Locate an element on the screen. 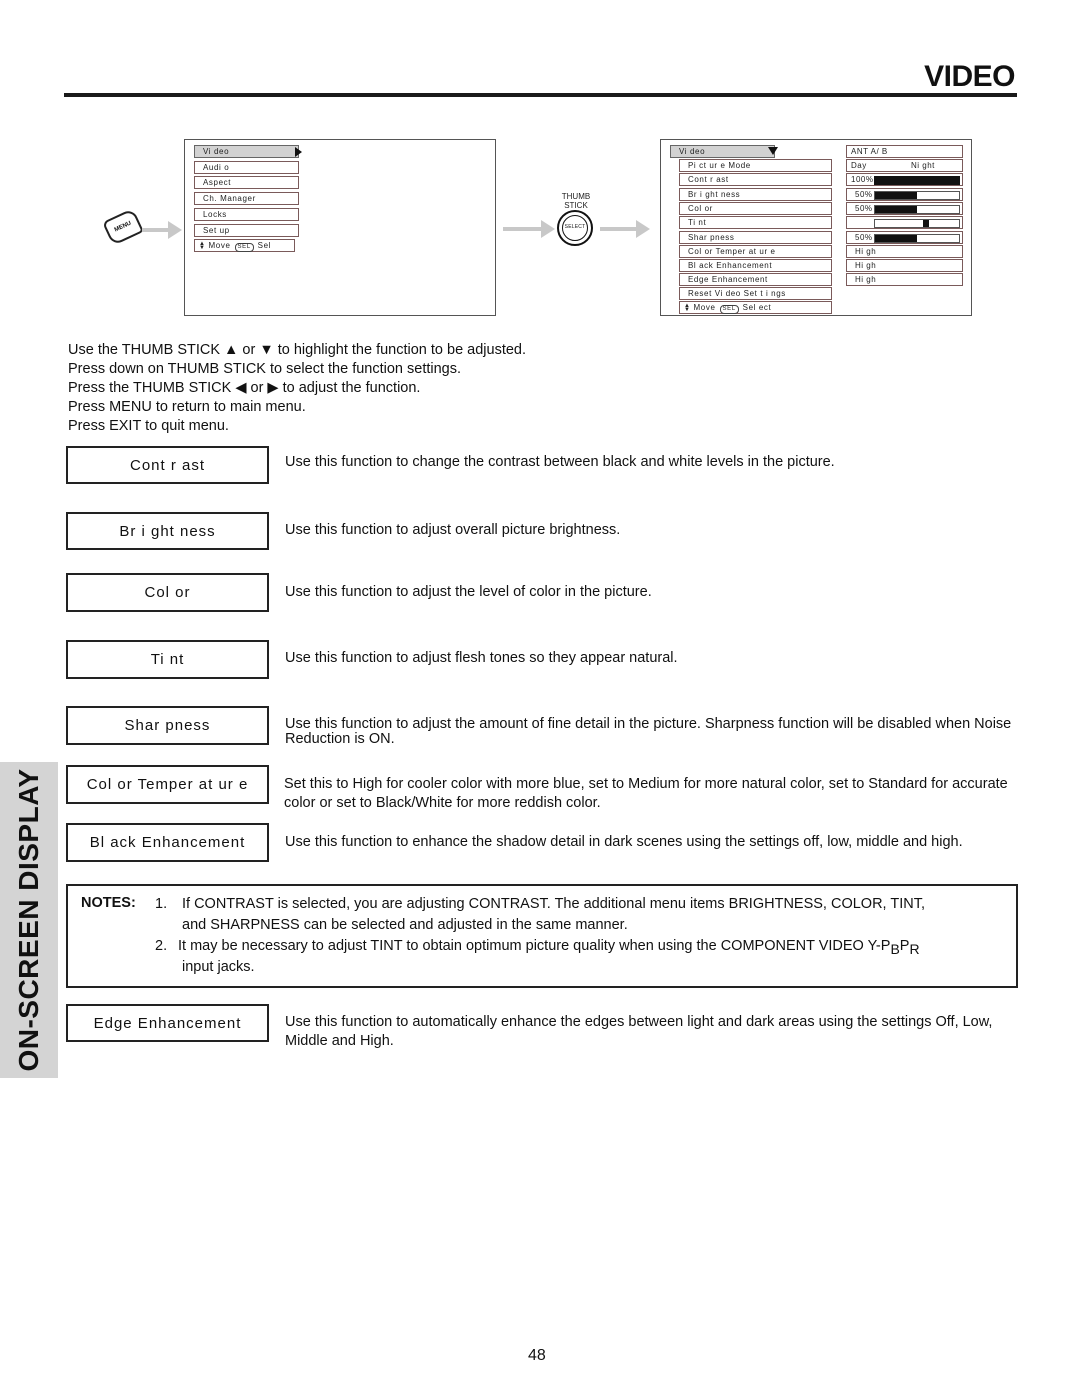 The height and width of the screenshot is (1397, 1080). note-2-number: 2. is located at coordinates (161, 946).